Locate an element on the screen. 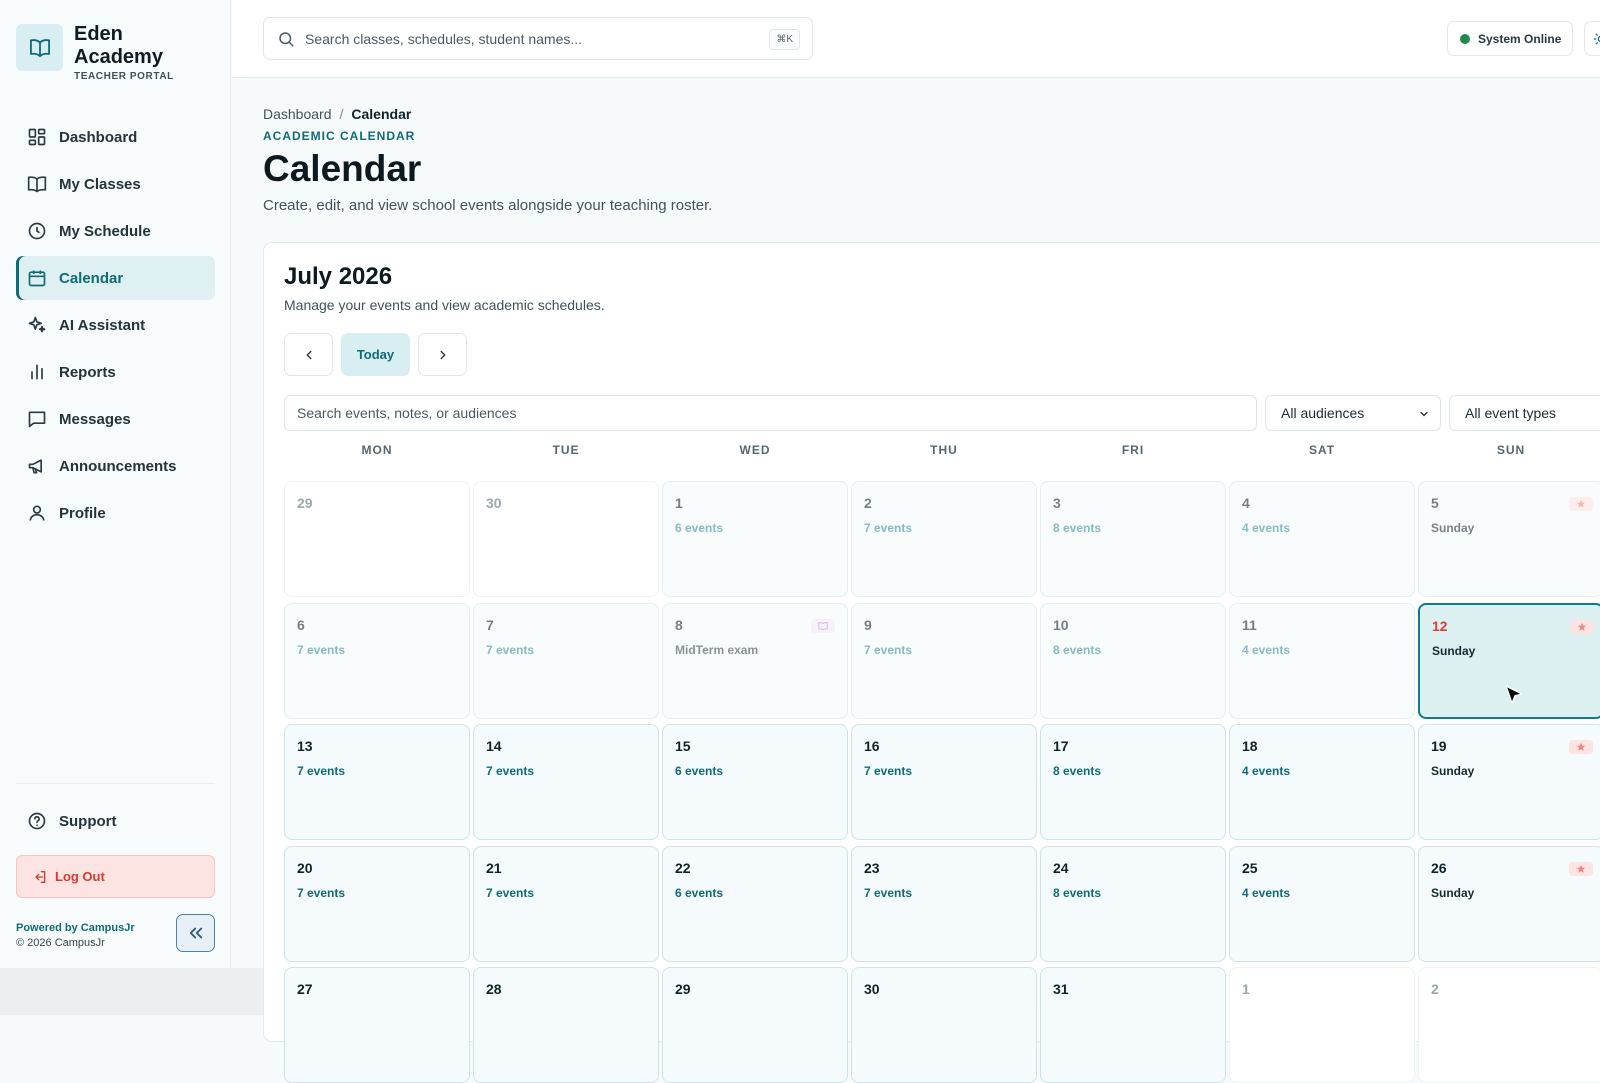 This screenshot has height=1083, width=1600. brand: Eden Academy TEACHER PORTAL is located at coordinates (95, 52).